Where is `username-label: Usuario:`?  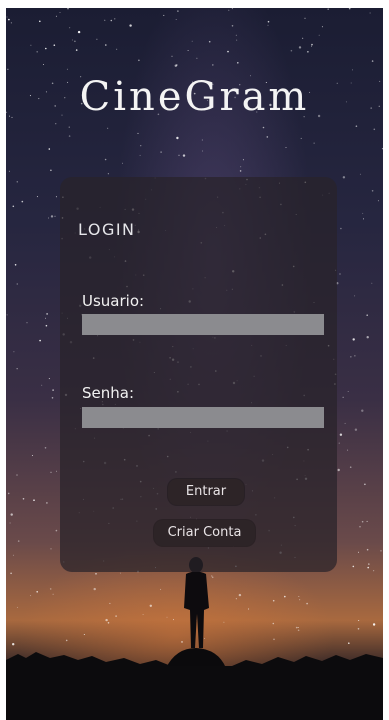 username-label: Usuario: is located at coordinates (113, 301).